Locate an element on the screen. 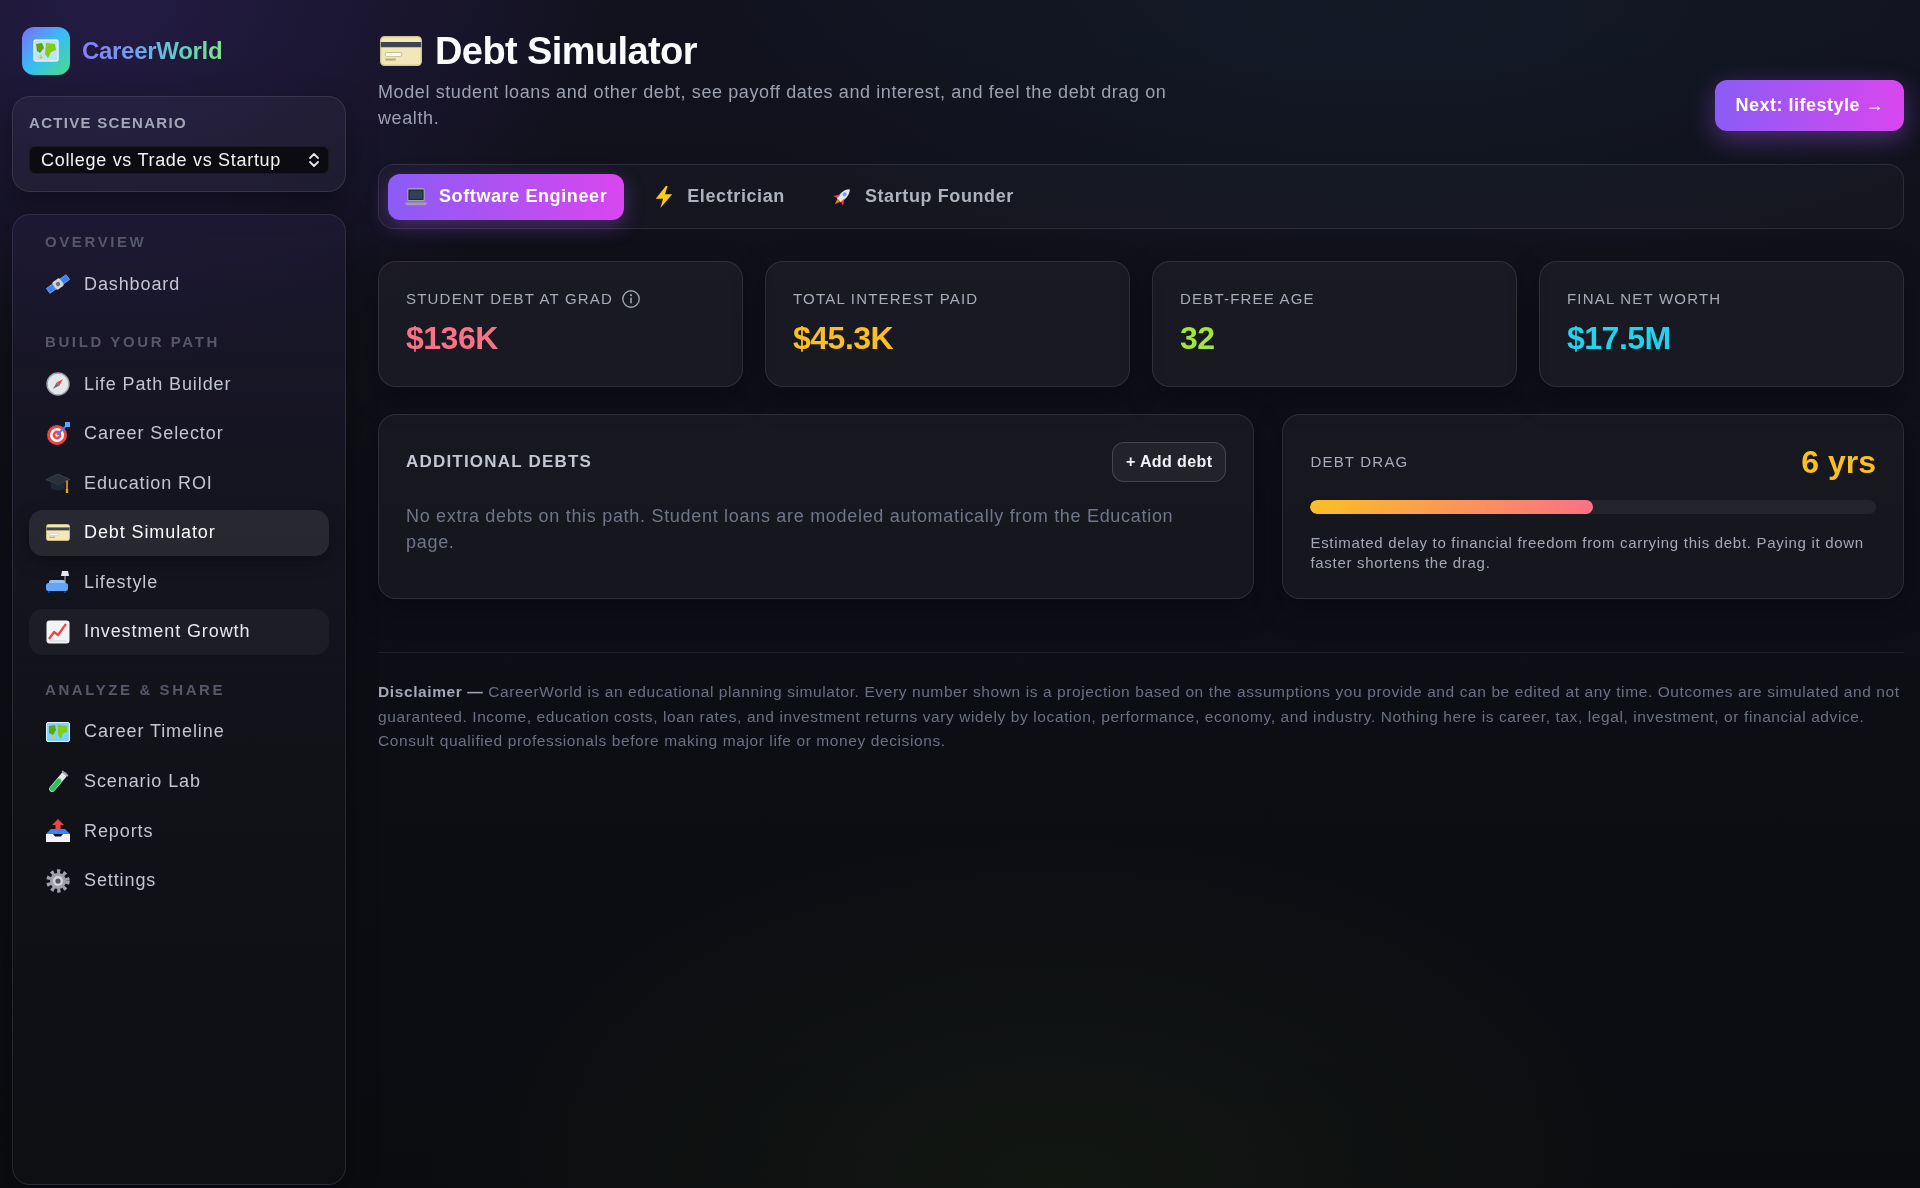  nav-item: Scenario Lab is located at coordinates (179, 781).